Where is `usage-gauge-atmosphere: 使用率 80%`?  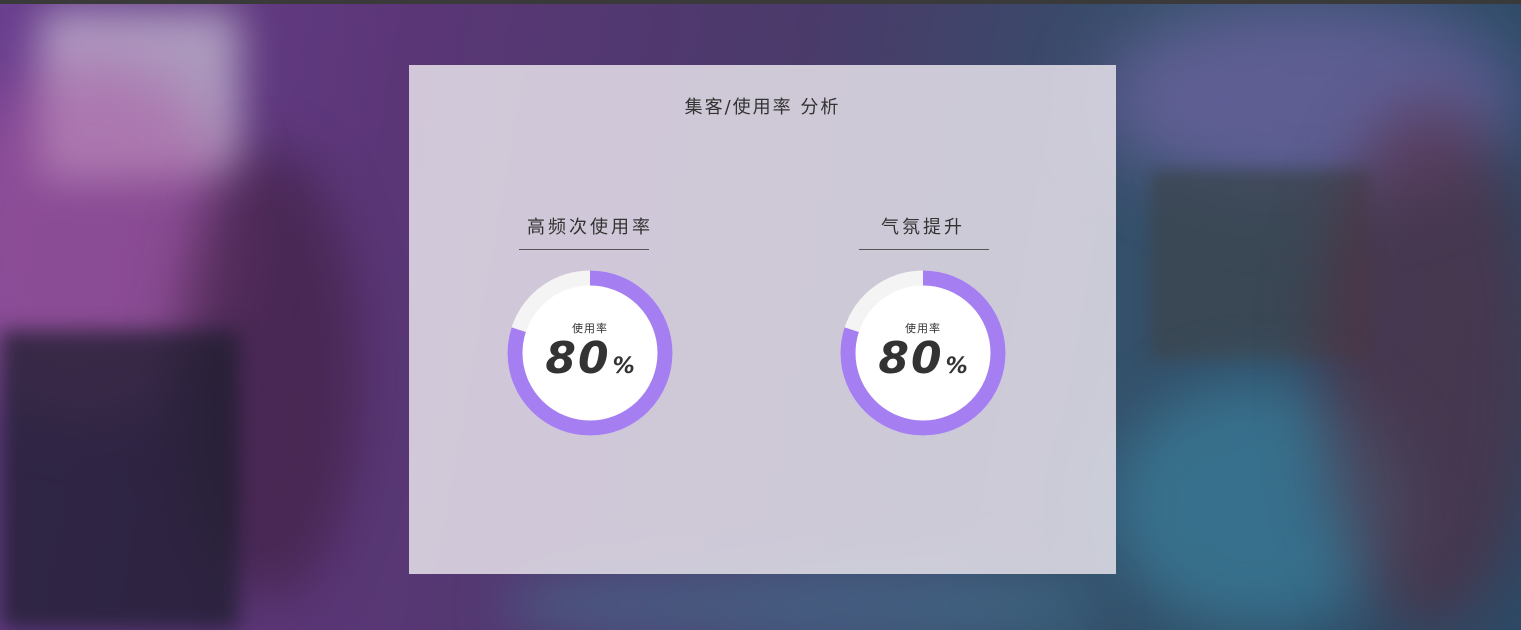
usage-gauge-atmosphere: 使用率 80% is located at coordinates (923, 353).